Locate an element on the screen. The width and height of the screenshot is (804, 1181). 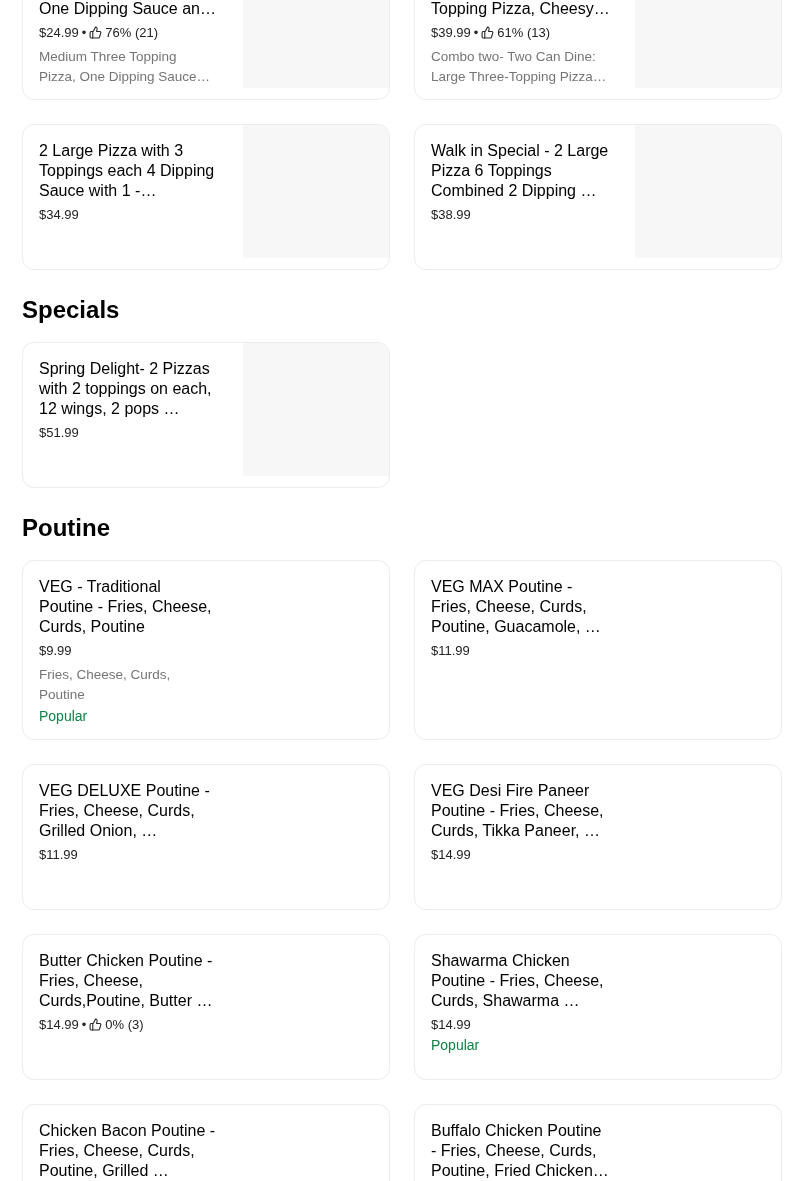
menu-item-card: VEG DELUXE Poutine - Fries, Cheese, Curds, Grilled Onion, … $11.99 is located at coordinates (206, 836).